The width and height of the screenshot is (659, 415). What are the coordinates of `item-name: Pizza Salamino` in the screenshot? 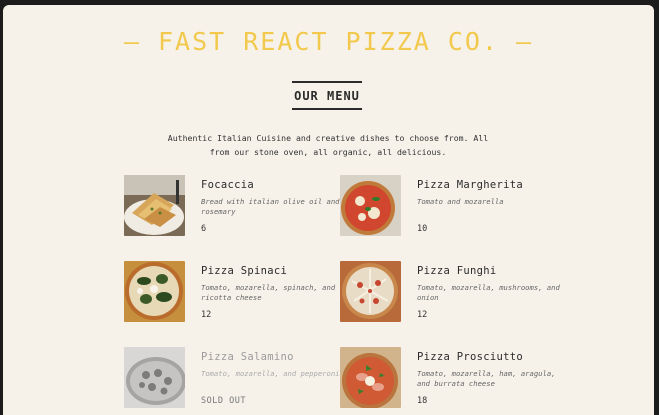 It's located at (247, 357).